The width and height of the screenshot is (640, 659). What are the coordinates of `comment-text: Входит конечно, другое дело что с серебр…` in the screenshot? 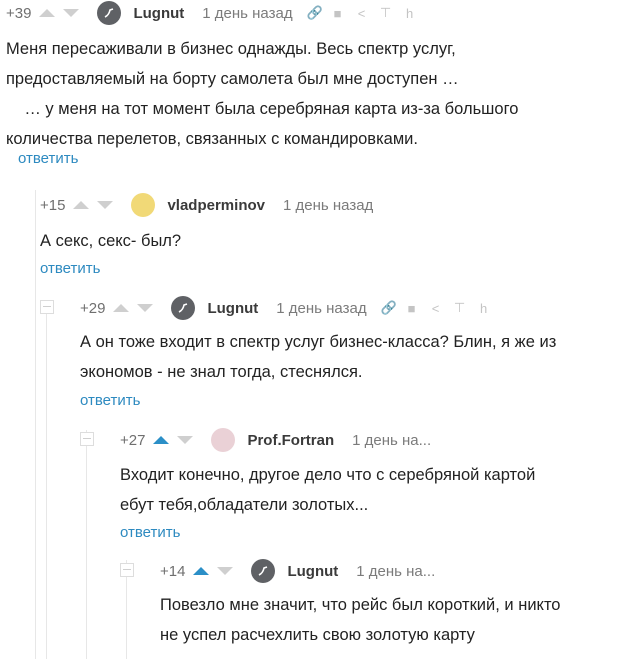 It's located at (328, 490).